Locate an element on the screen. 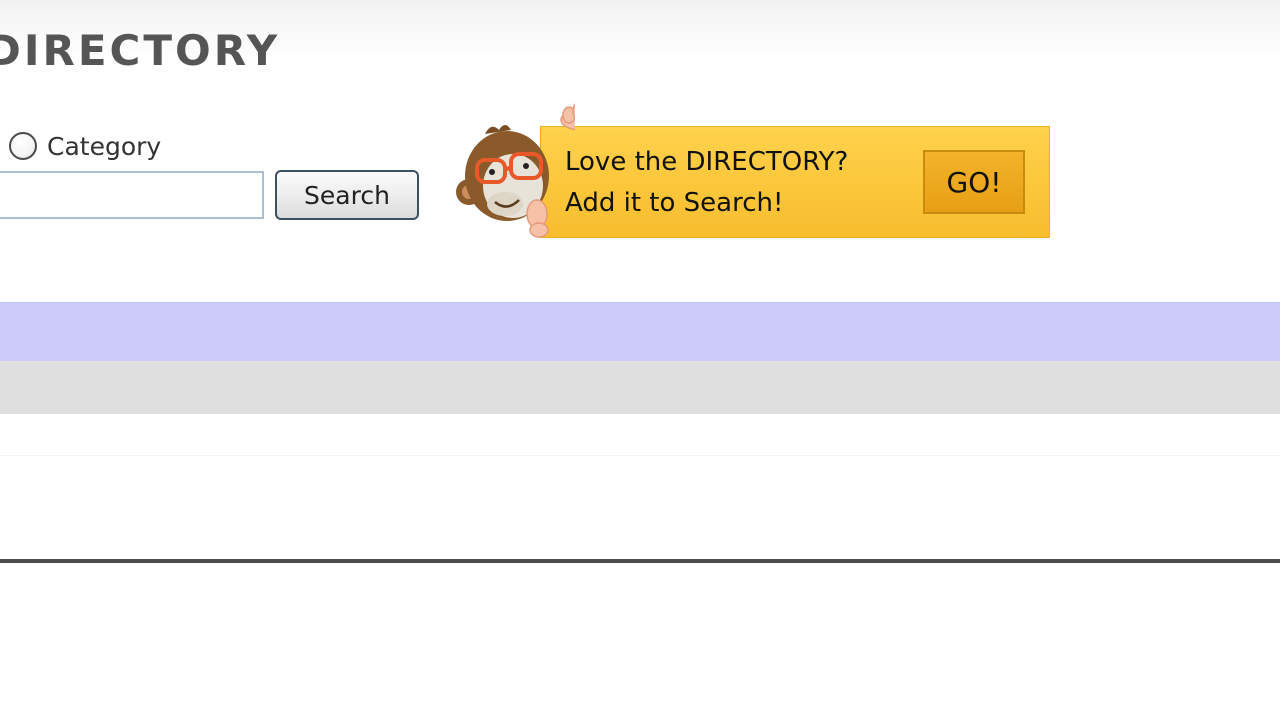 Image resolution: width=1280 pixels, height=720 pixels. promo-line-2: Add it to Search! is located at coordinates (674, 203).